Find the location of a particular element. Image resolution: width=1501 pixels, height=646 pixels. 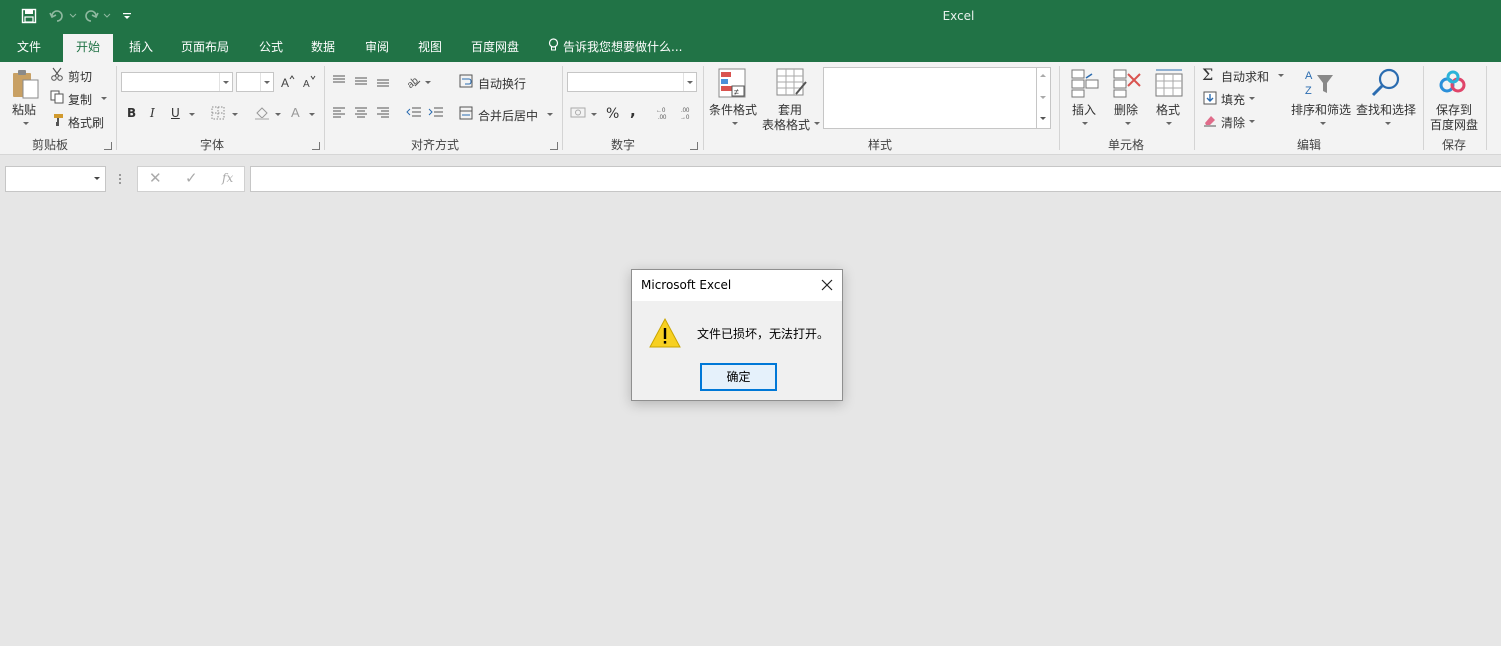

scissors-icon is located at coordinates (57, 75).